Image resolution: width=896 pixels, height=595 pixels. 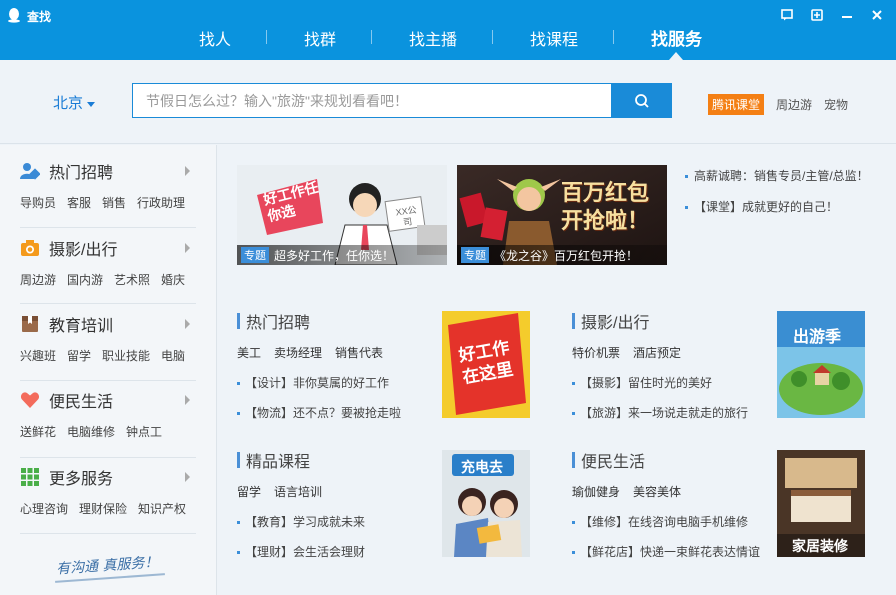 What do you see at coordinates (249, 491) in the screenshot?
I see `section-tag: 留学` at bounding box center [249, 491].